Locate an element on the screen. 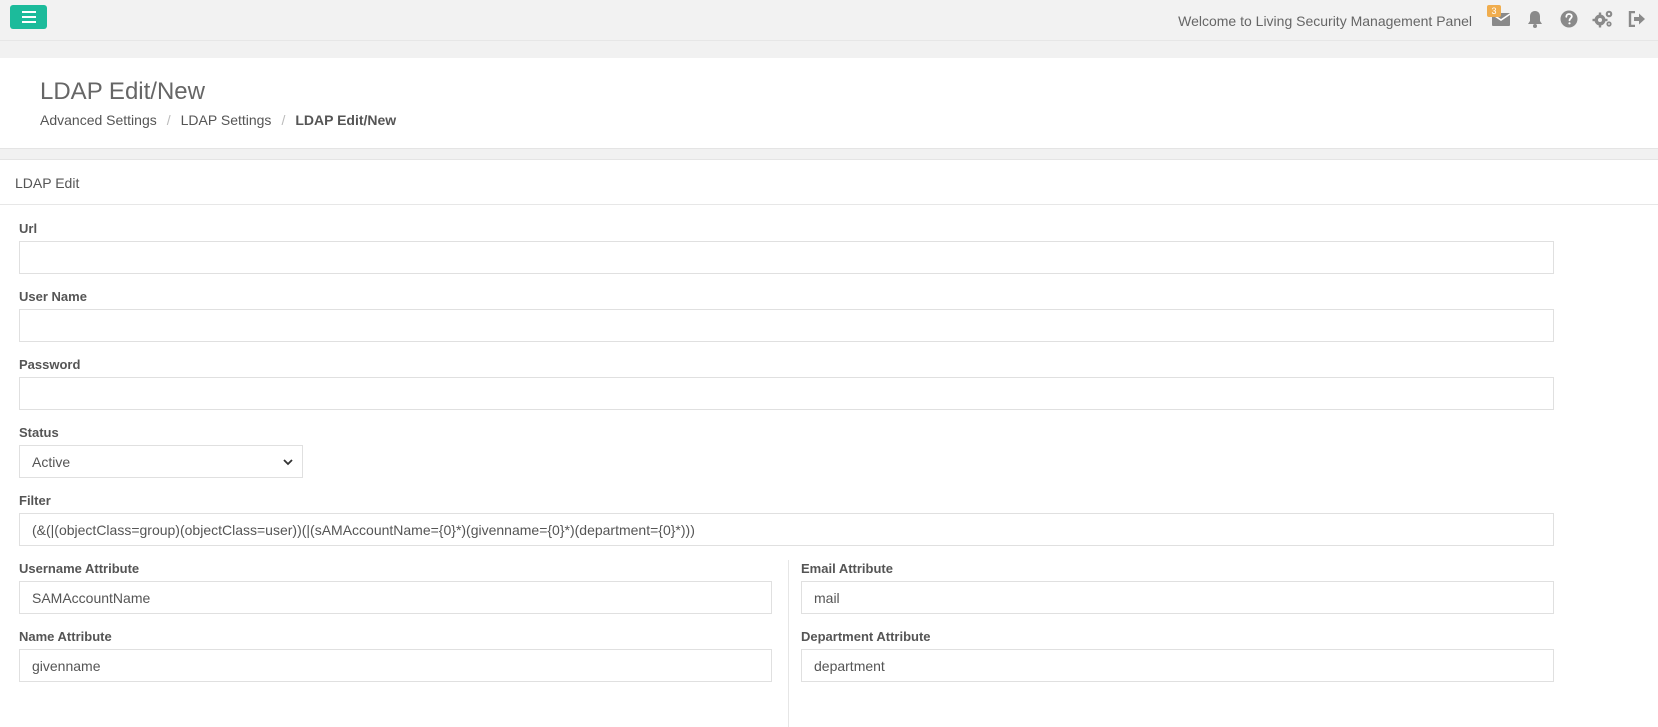  breadcrumb-ldap-settings: LDAP Settings is located at coordinates (226, 120).